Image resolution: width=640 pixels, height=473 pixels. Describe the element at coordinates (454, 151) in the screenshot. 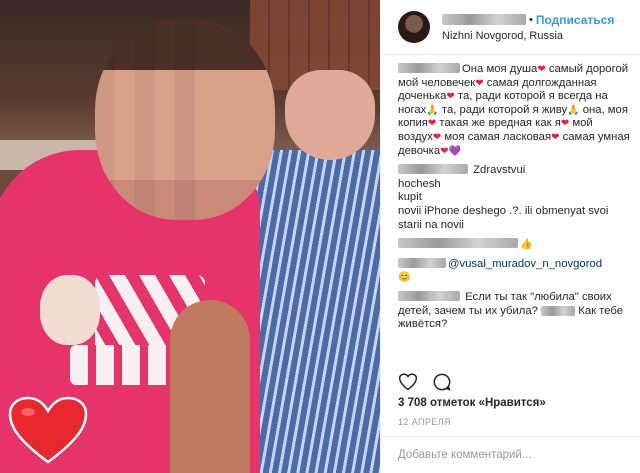

I see `purple-heart-icon: 💜` at that location.